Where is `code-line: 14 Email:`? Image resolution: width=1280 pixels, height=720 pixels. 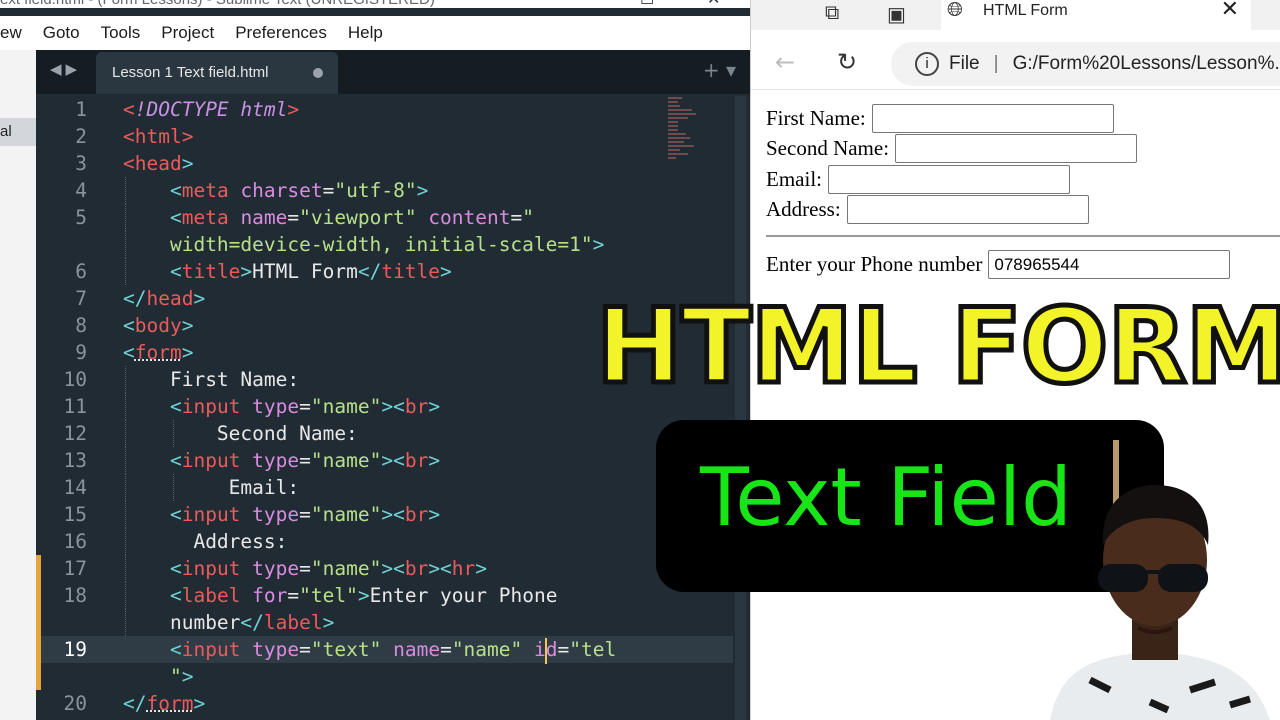
code-line: 14 Email: is located at coordinates (181, 487).